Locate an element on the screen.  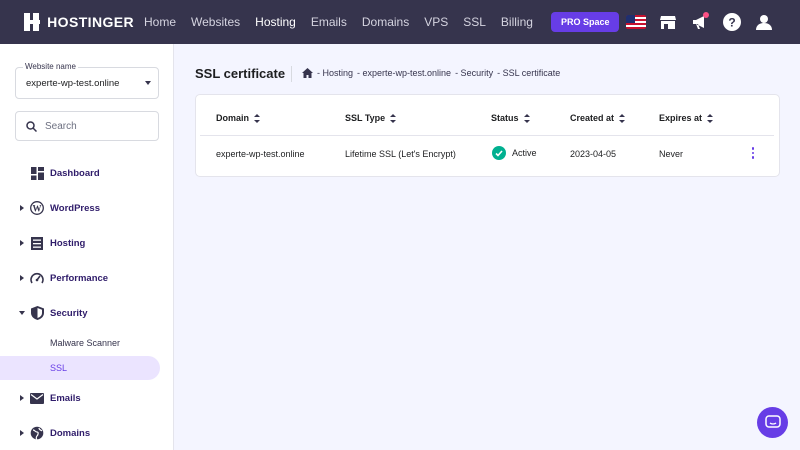
sidebar-subitem-malware-scanner: Malware Scanner is located at coordinates (80, 343).